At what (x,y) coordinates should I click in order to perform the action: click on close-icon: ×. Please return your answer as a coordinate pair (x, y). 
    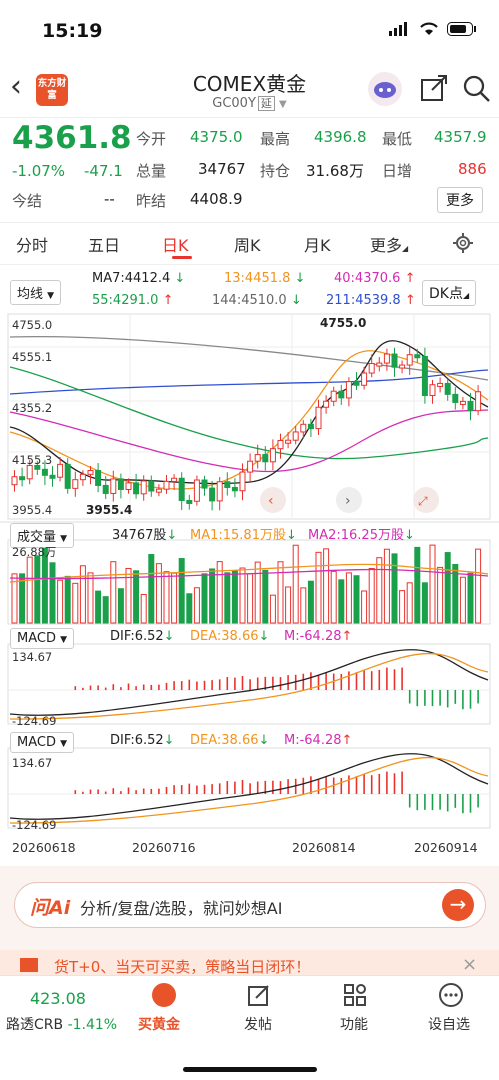
    Looking at the image, I should click on (469, 964).